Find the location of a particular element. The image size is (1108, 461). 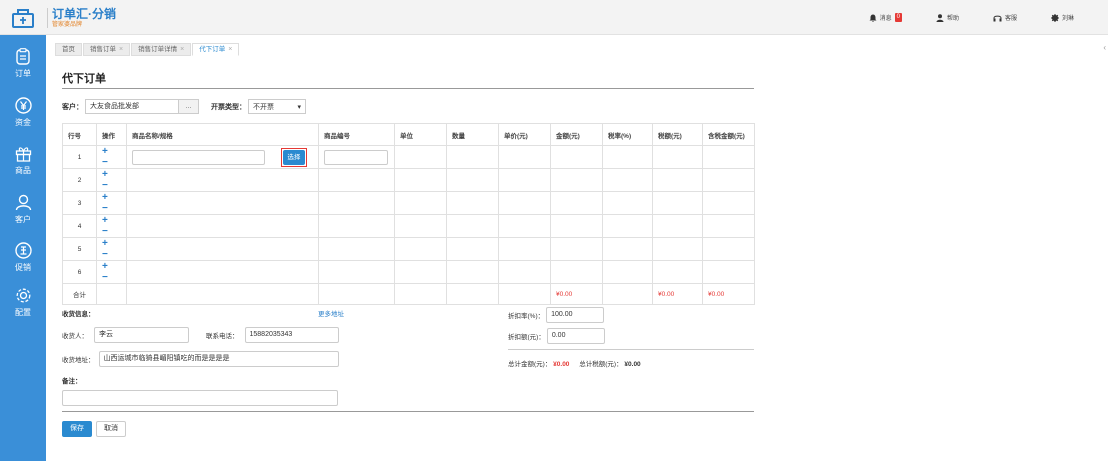

table-row: 5 + − is located at coordinates (408, 249).